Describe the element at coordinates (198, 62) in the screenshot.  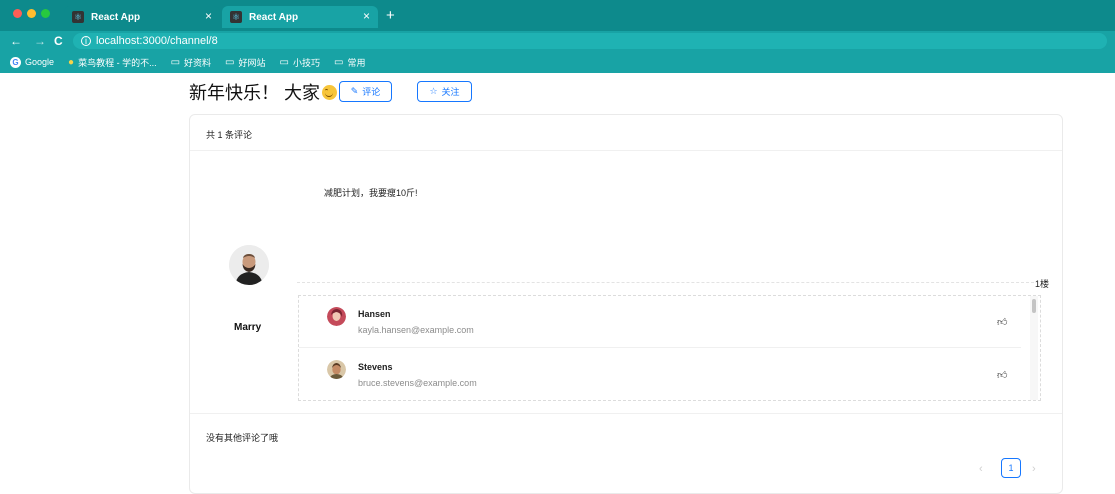
I see `bookmark-label: 好资料` at that location.